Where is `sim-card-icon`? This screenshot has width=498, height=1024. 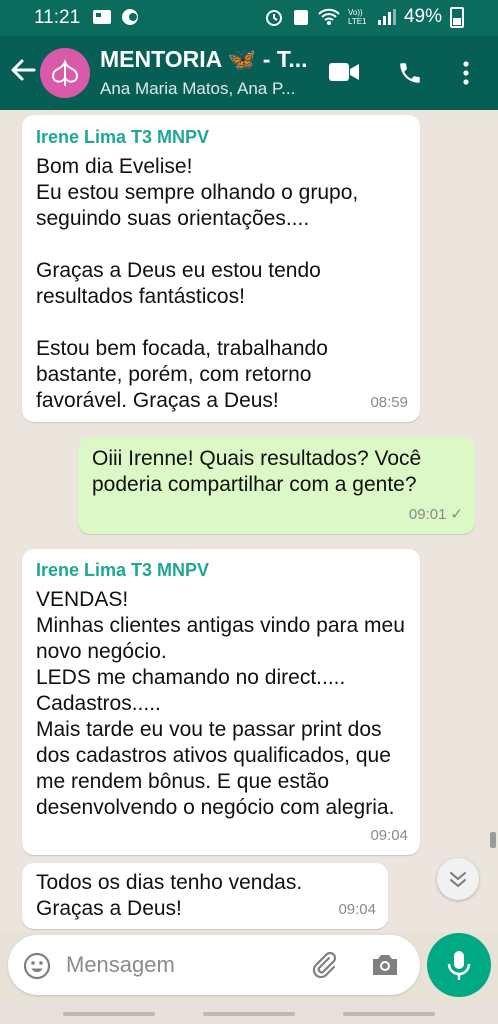
sim-card-icon is located at coordinates (102, 17).